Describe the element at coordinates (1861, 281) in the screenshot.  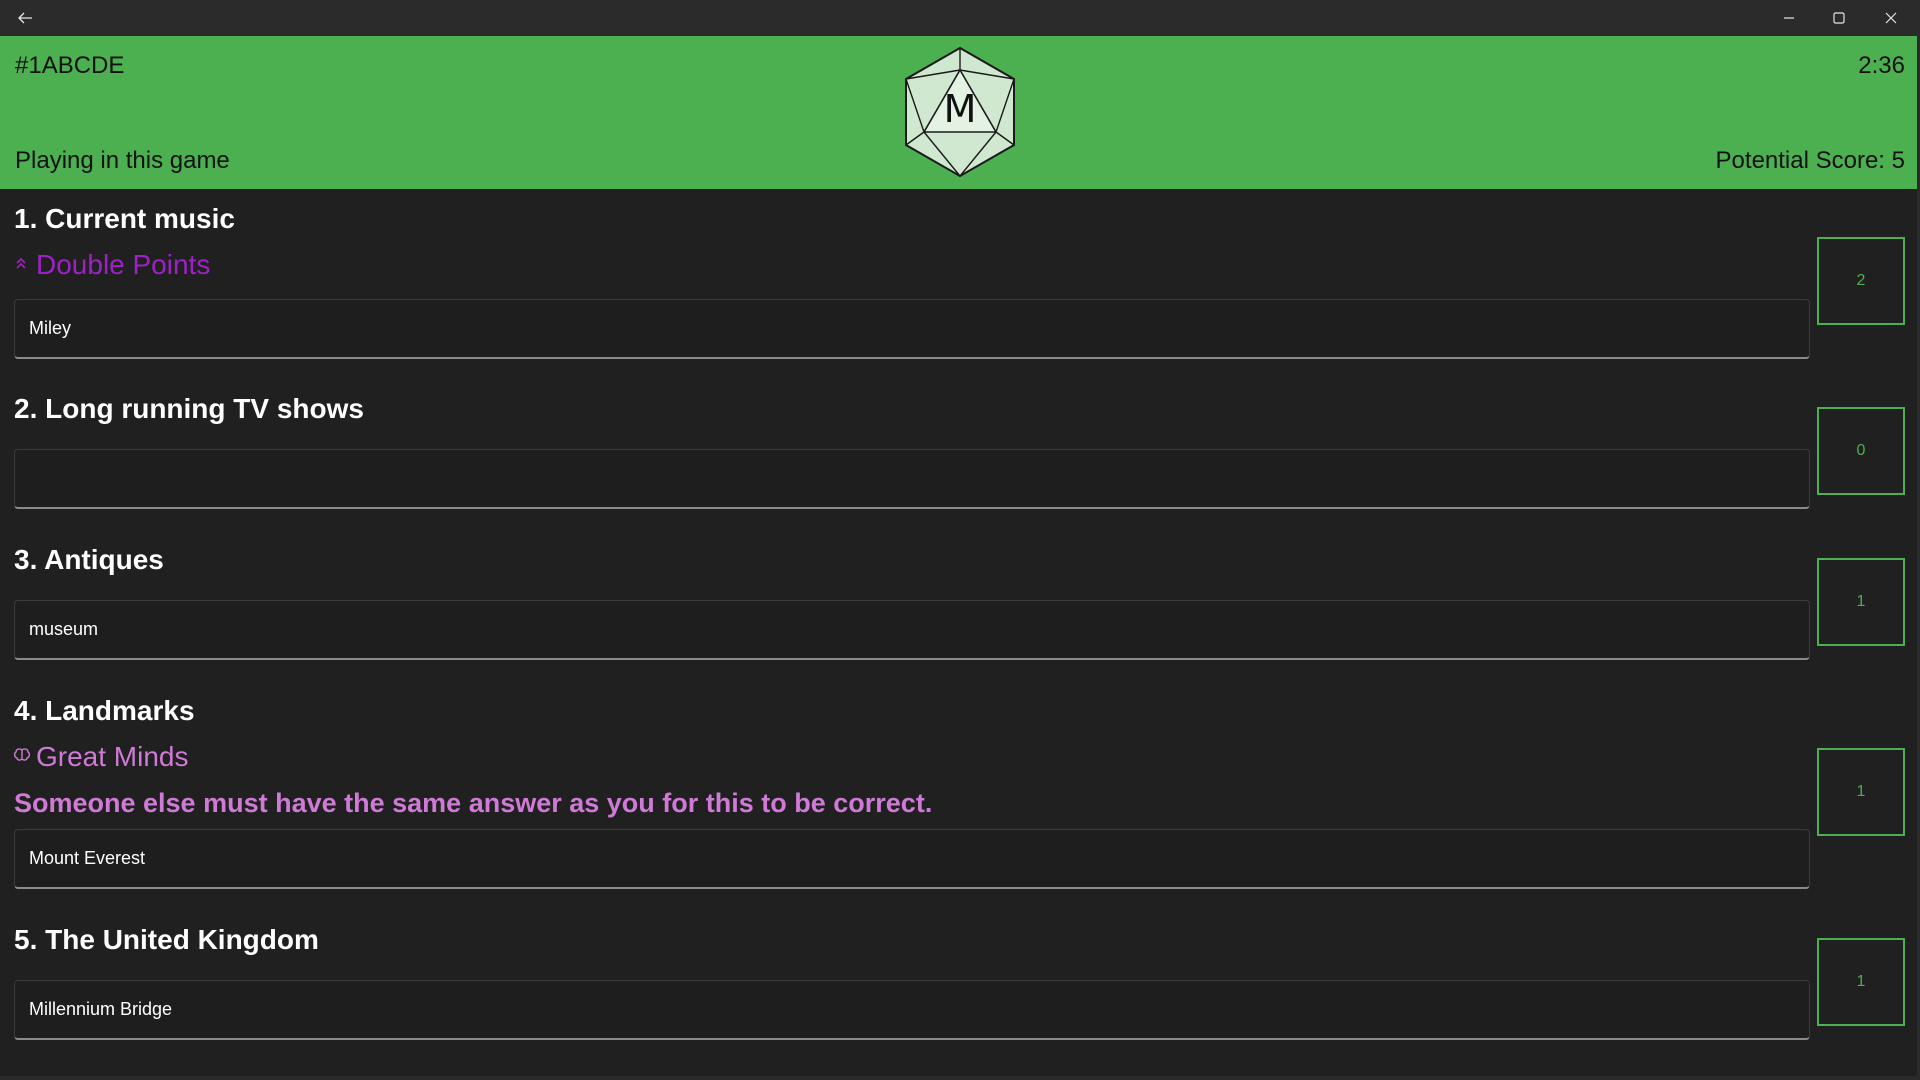
I see `score-box: 2` at that location.